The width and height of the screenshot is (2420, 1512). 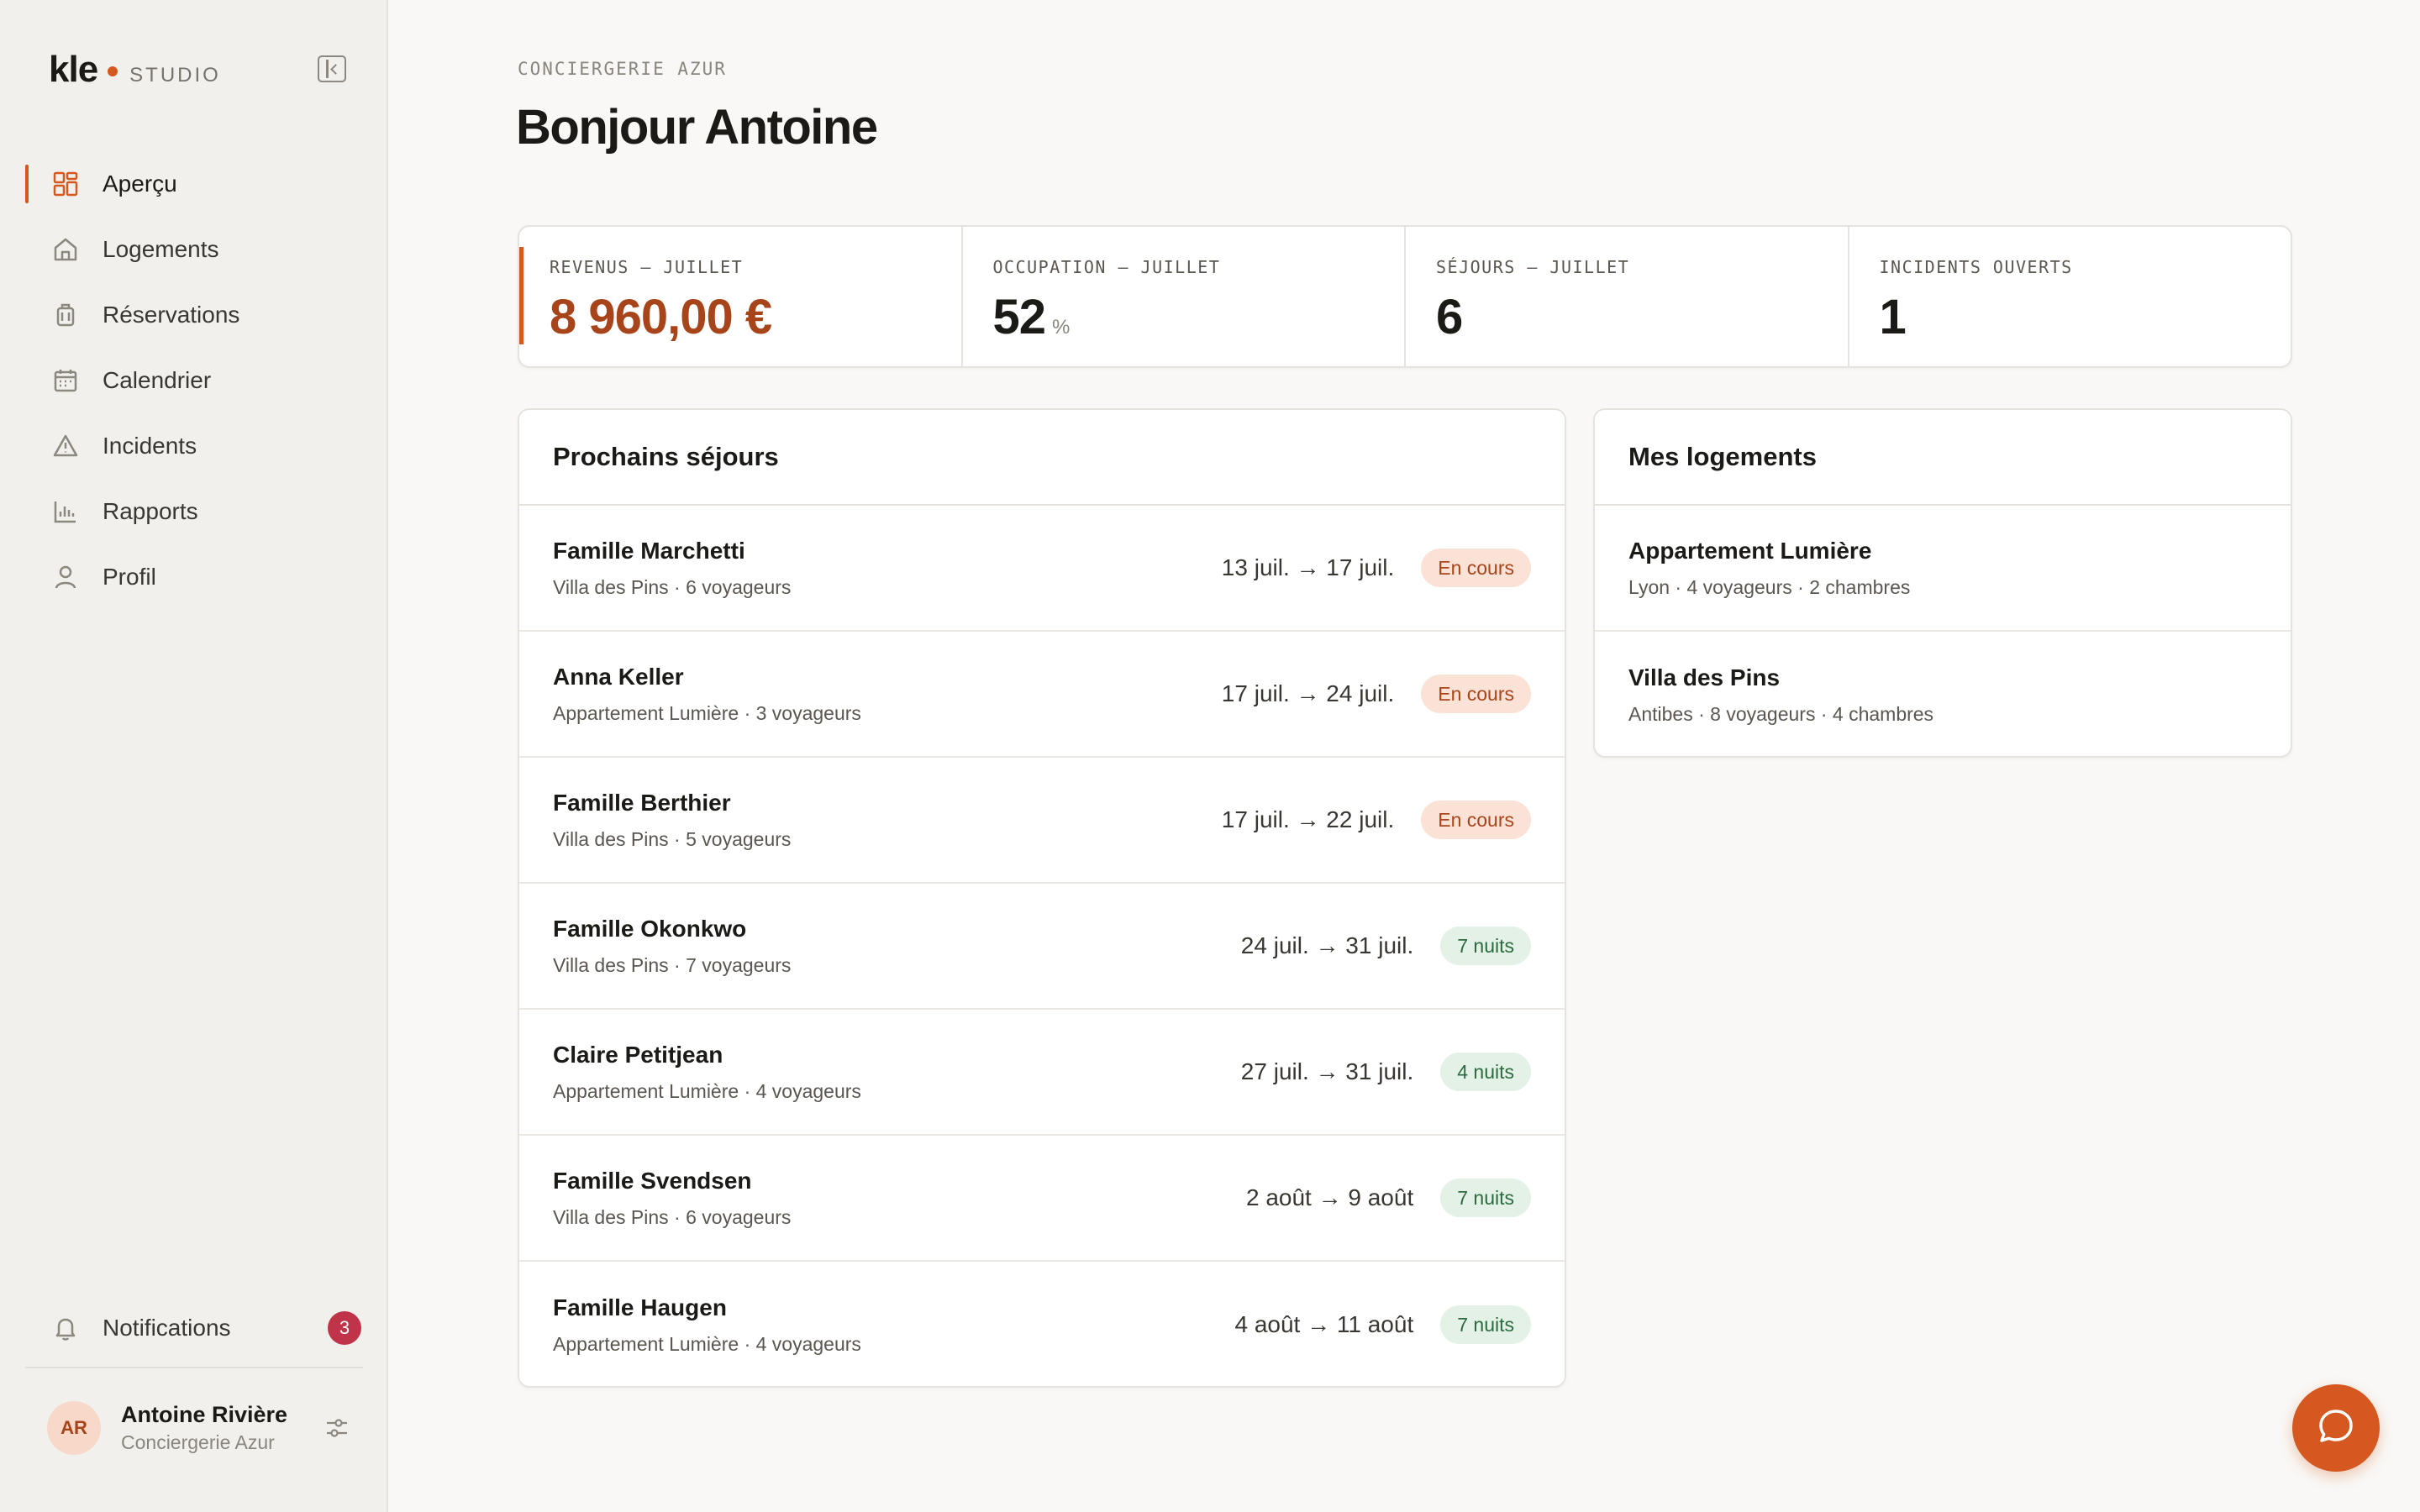 I want to click on notifications-label: Notifications, so click(x=167, y=1328).